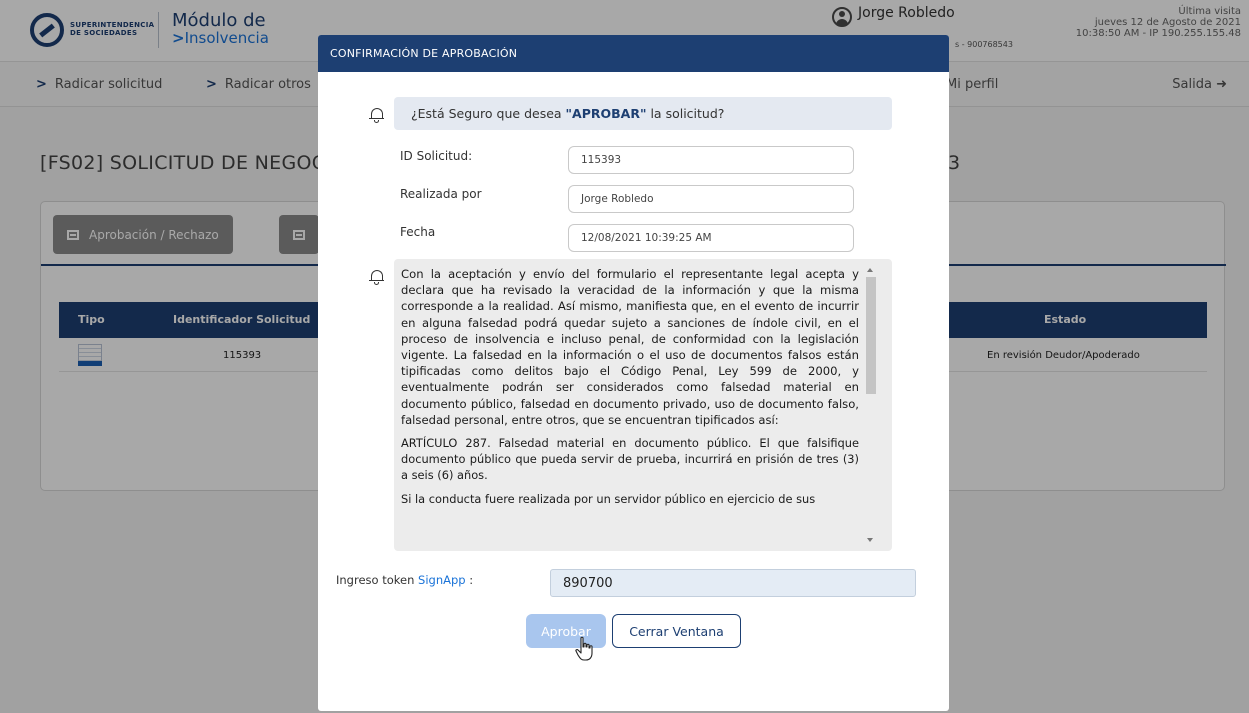  What do you see at coordinates (377, 580) in the screenshot?
I see `token-label-text: Ingreso token` at bounding box center [377, 580].